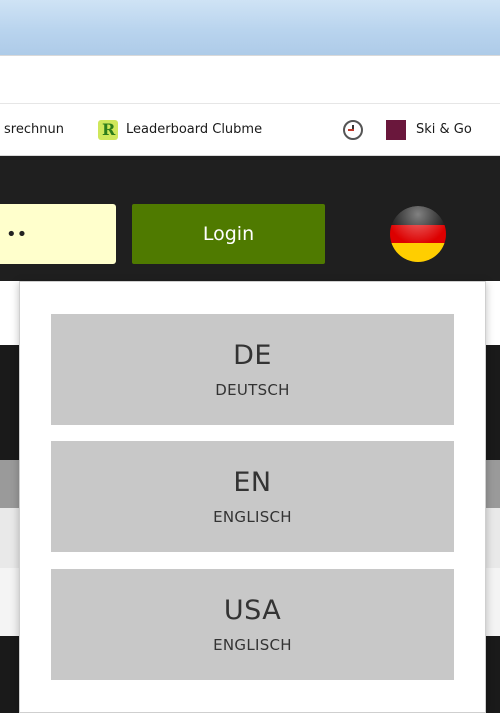  I want to click on login-button-label: Login, so click(228, 234).